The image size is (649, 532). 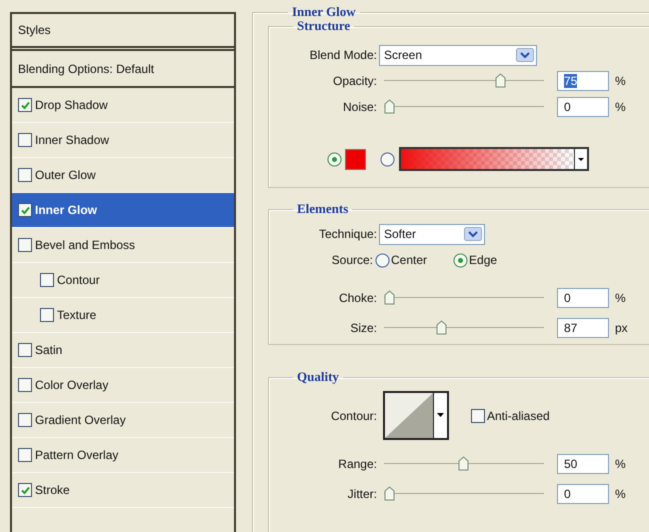 I want to click on radio-option: Center, so click(x=401, y=260).